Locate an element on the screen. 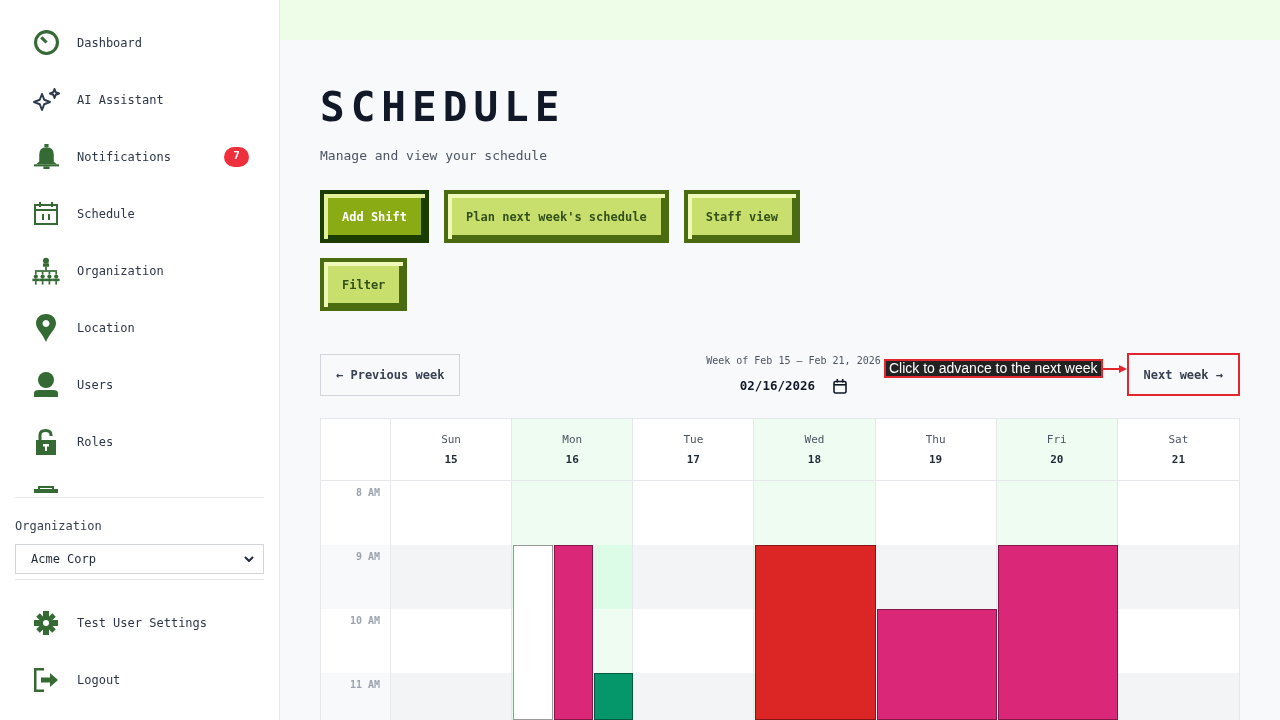 This screenshot has width=1280, height=720. sidebar-link: Location is located at coordinates (83, 327).